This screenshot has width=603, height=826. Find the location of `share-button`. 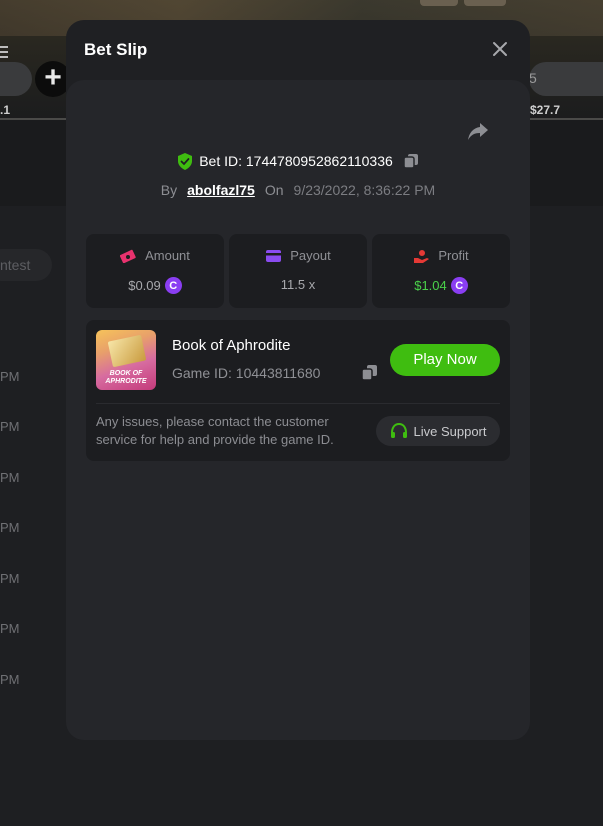

share-button is located at coordinates (478, 131).